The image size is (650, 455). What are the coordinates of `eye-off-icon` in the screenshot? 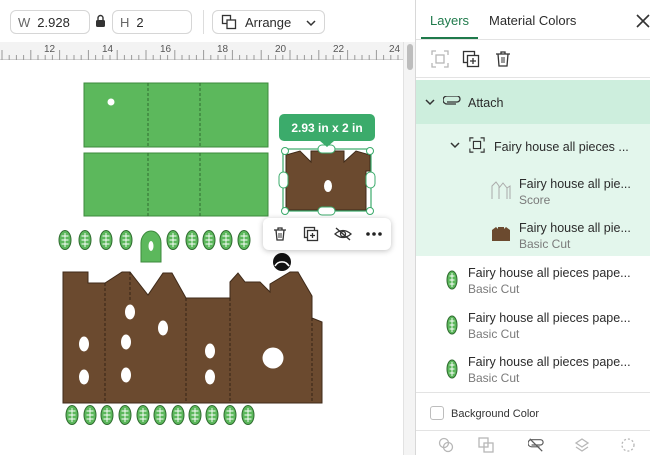 It's located at (343, 234).